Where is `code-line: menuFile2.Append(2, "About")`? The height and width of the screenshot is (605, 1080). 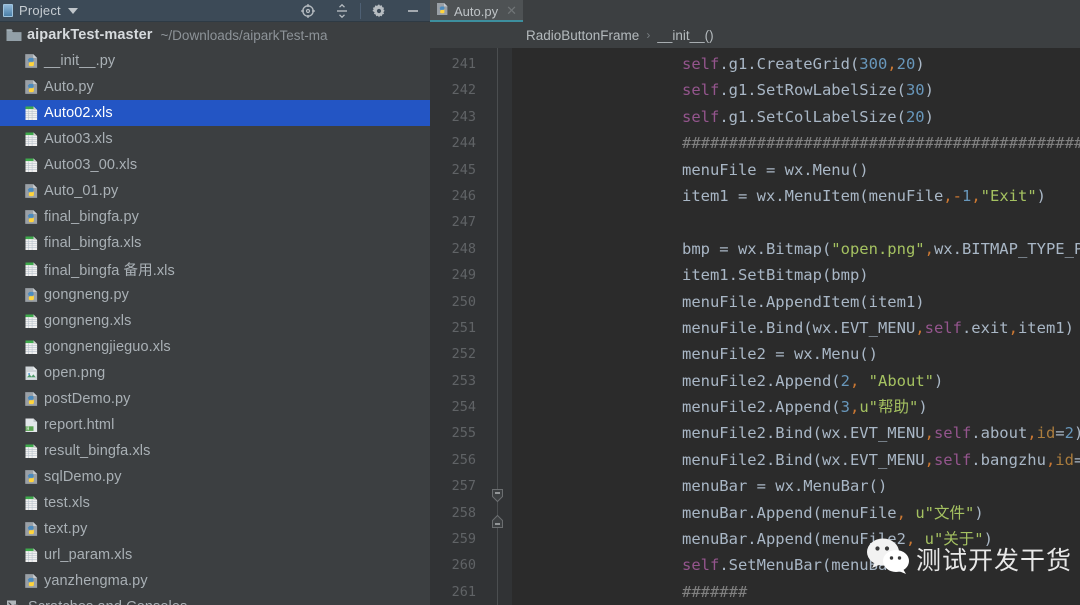 code-line: menuFile2.Append(2, "About") is located at coordinates (796, 381).